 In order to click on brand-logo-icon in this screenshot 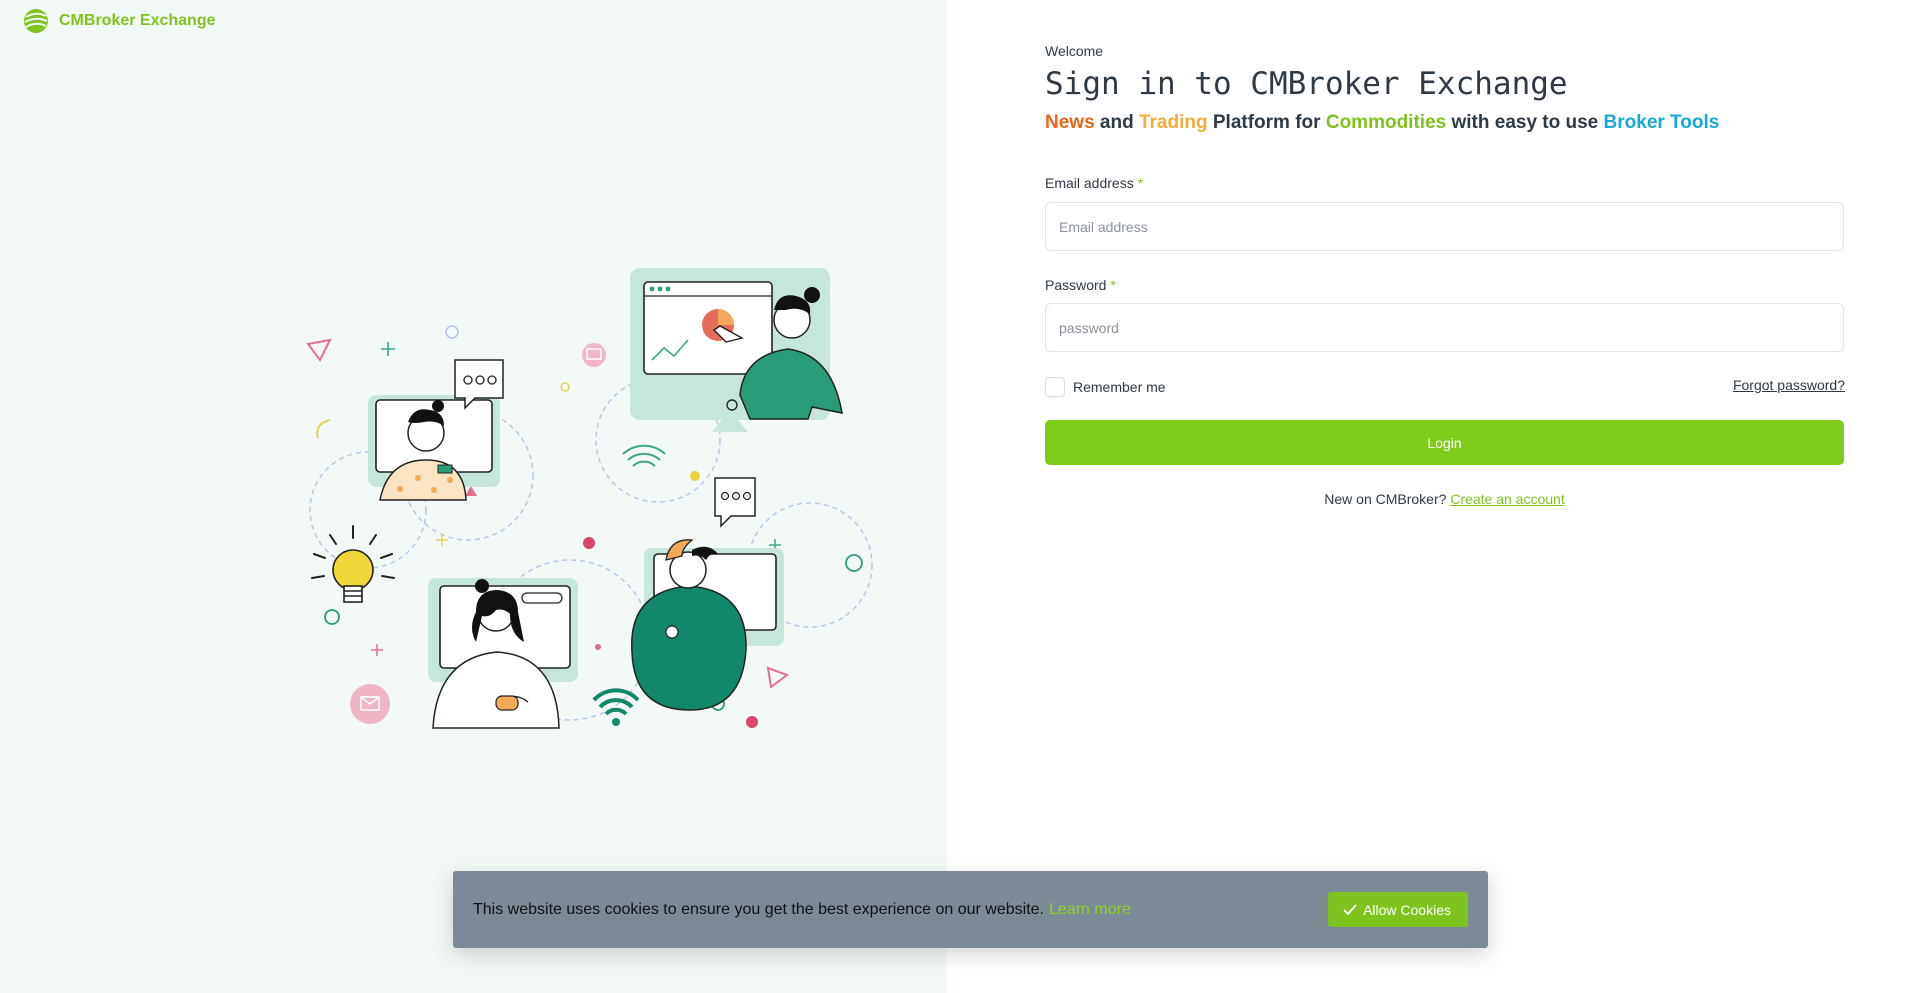, I will do `click(36, 21)`.